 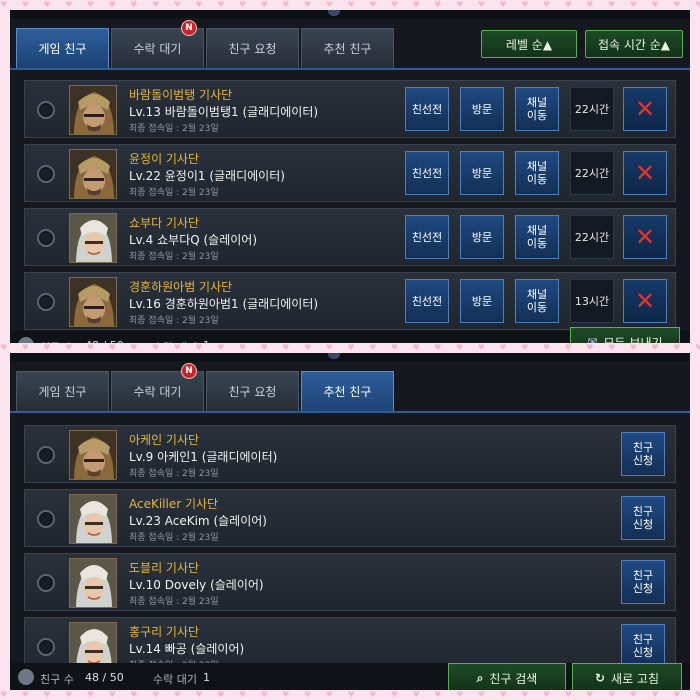 What do you see at coordinates (205, 387) in the screenshot?
I see `tab-bar: 게임 친구 수락 대기 N 친구 요청 추천 친구` at bounding box center [205, 387].